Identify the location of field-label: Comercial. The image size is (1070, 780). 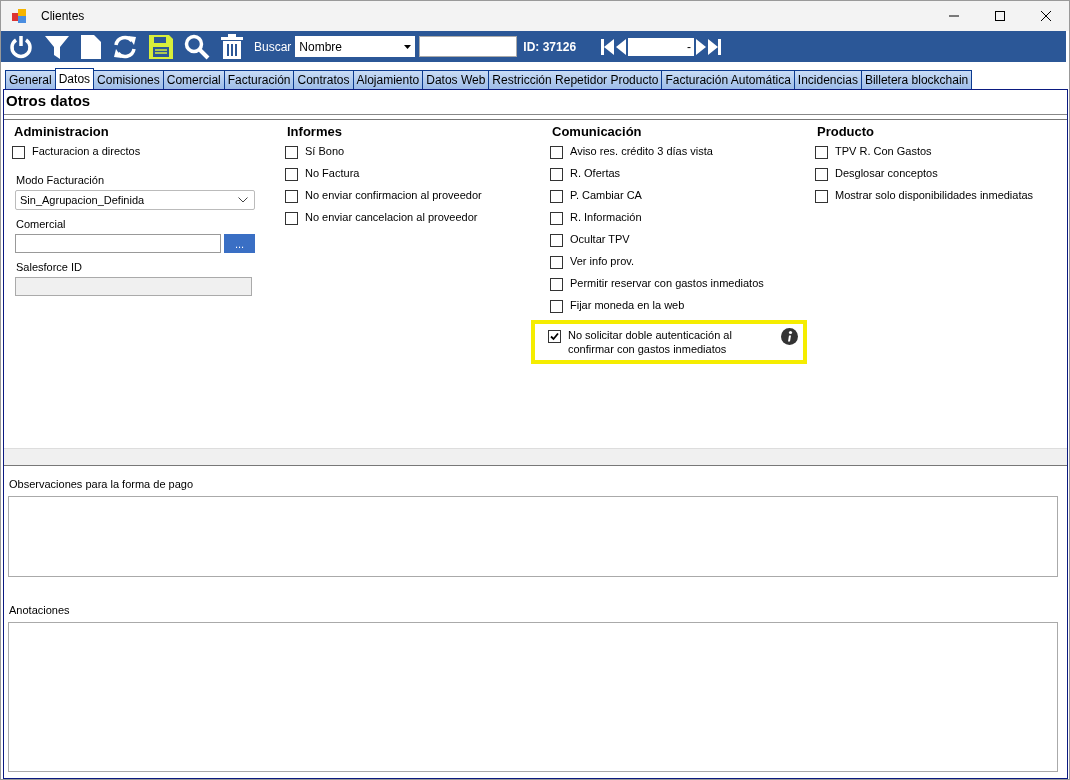
(41, 224).